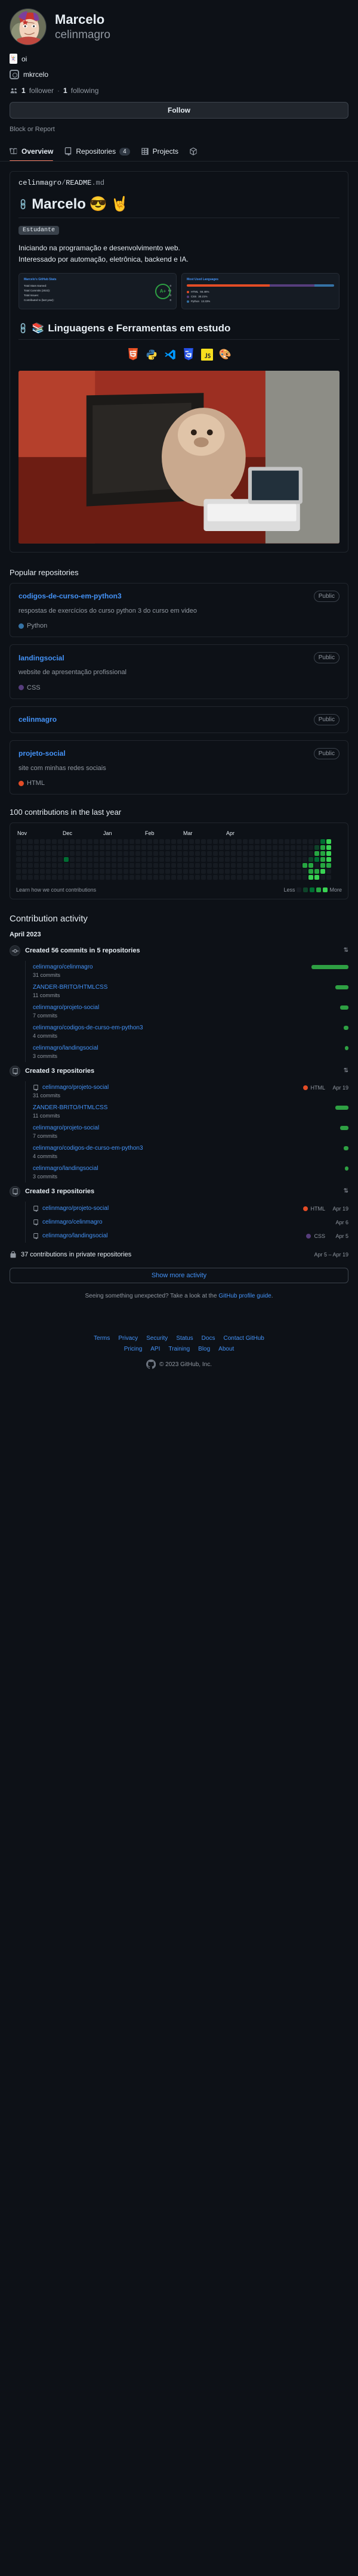 This screenshot has width=358, height=2576. Describe the element at coordinates (179, 1276) in the screenshot. I see `show-more-activity-button: Show more activity` at that location.